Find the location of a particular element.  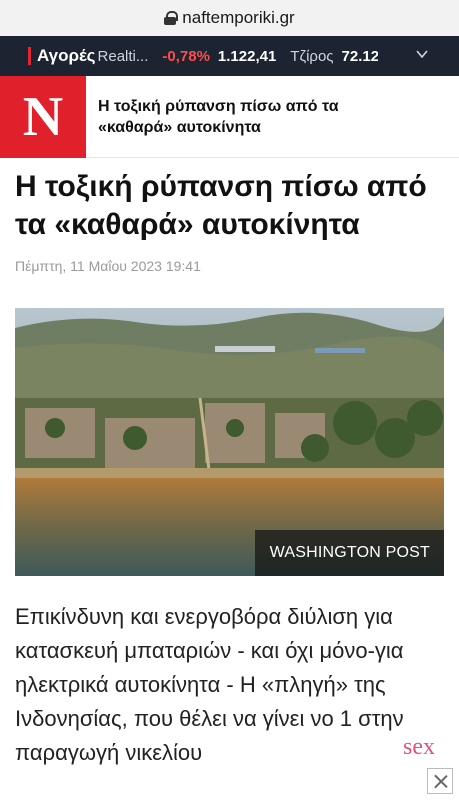

ticker-turnover-label: Τζίρος is located at coordinates (312, 56).